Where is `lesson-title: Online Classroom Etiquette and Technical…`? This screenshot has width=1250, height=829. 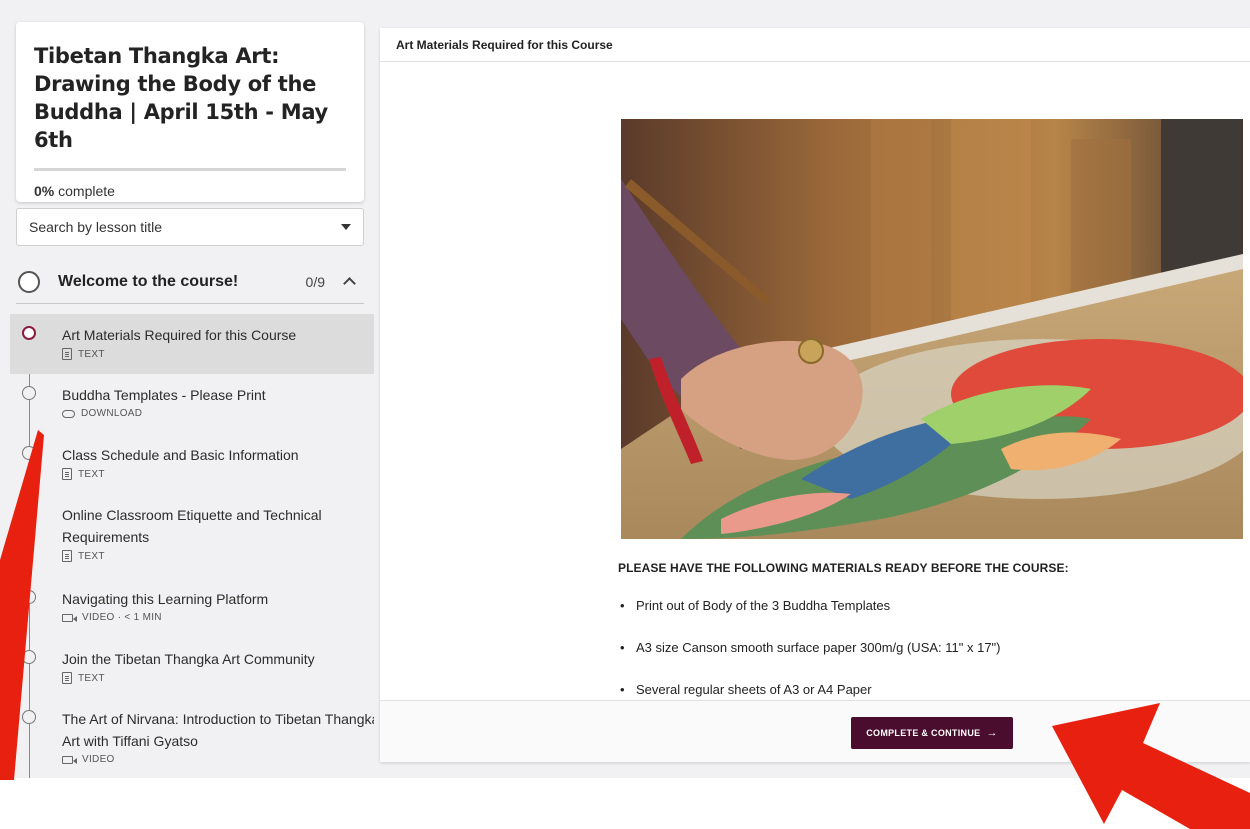 lesson-title: Online Classroom Etiquette and Technical… is located at coordinates (192, 526).